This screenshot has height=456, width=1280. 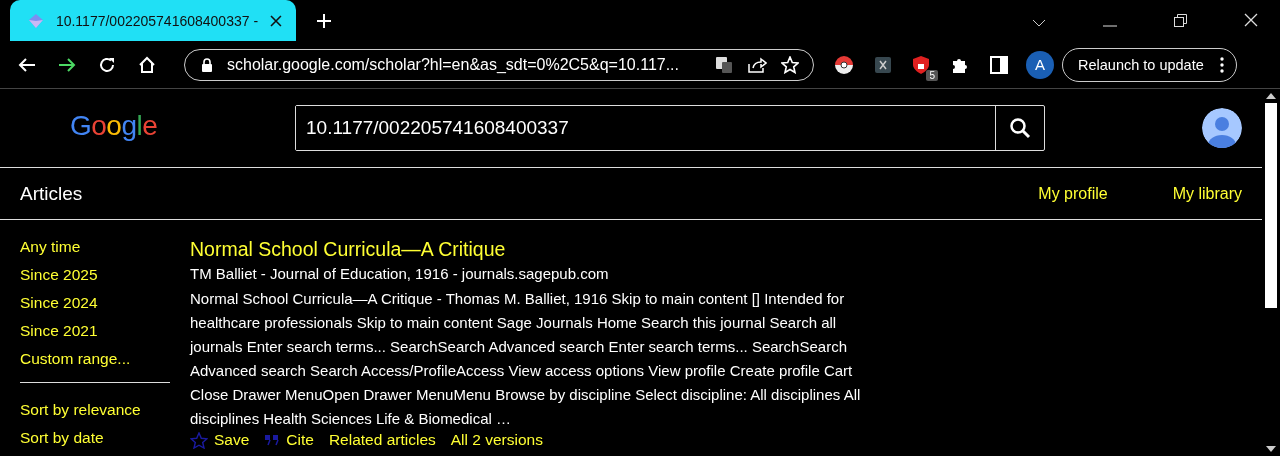 What do you see at coordinates (95, 442) in the screenshot?
I see `sort-link: Sort by date` at bounding box center [95, 442].